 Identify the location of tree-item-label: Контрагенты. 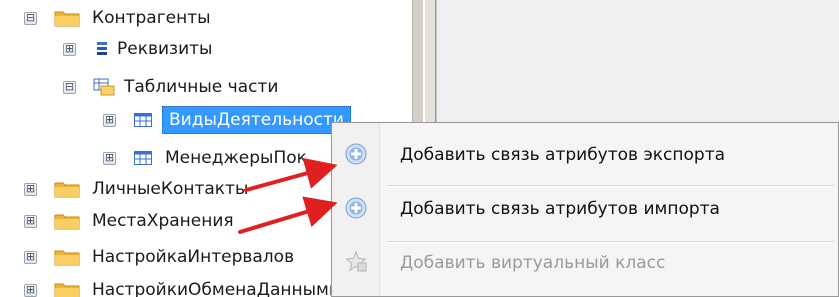
(151, 18).